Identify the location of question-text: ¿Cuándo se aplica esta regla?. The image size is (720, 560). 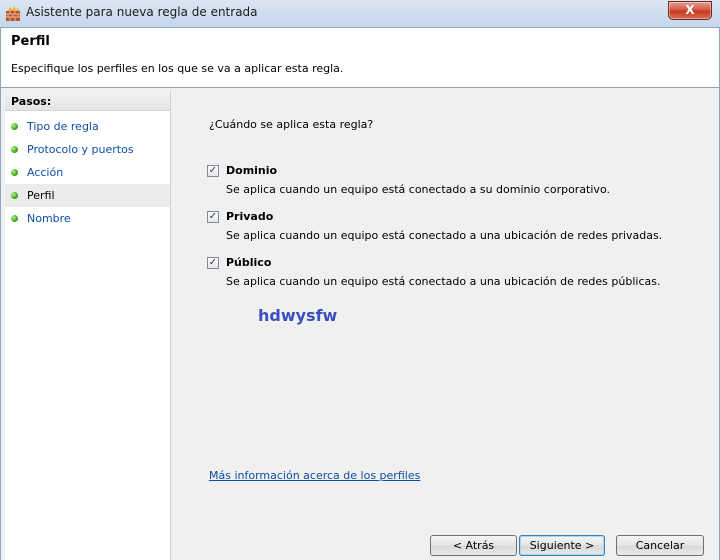
(291, 124).